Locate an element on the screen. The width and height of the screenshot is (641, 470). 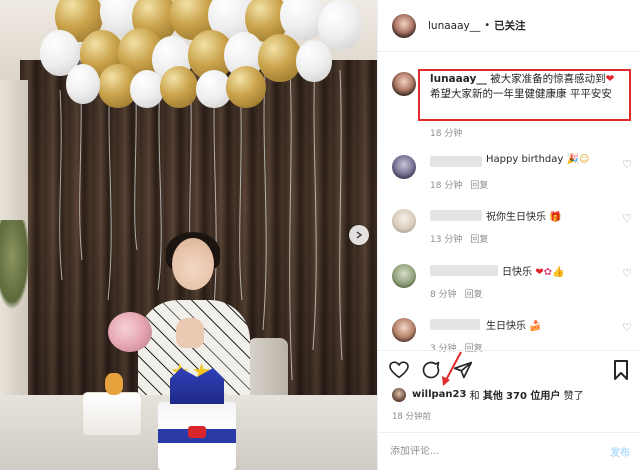
publish-button: 发布 is located at coordinates (620, 451).